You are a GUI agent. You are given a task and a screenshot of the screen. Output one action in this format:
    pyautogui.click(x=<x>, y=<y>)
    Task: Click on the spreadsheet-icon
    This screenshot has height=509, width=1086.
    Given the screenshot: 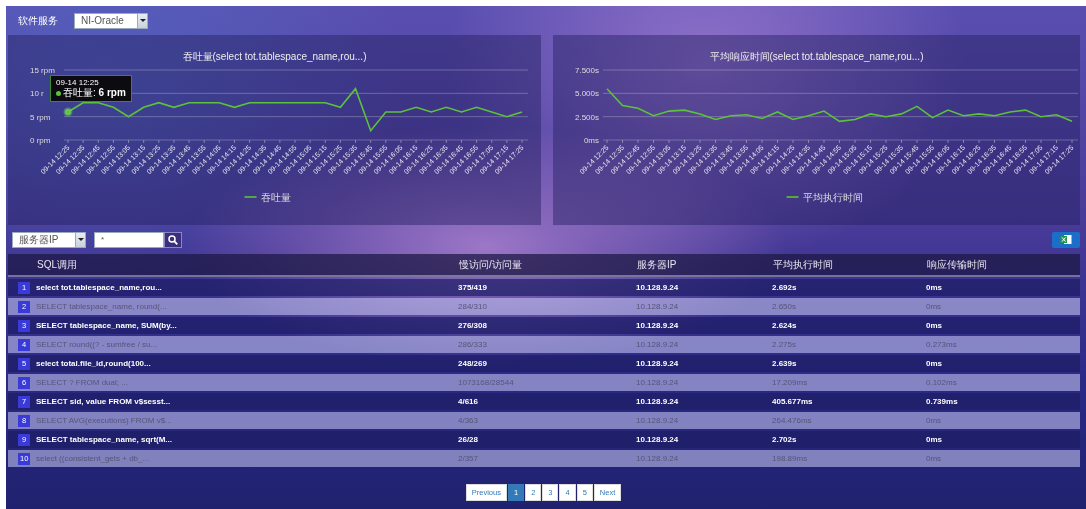 What is the action you would take?
    pyautogui.click(x=1066, y=239)
    